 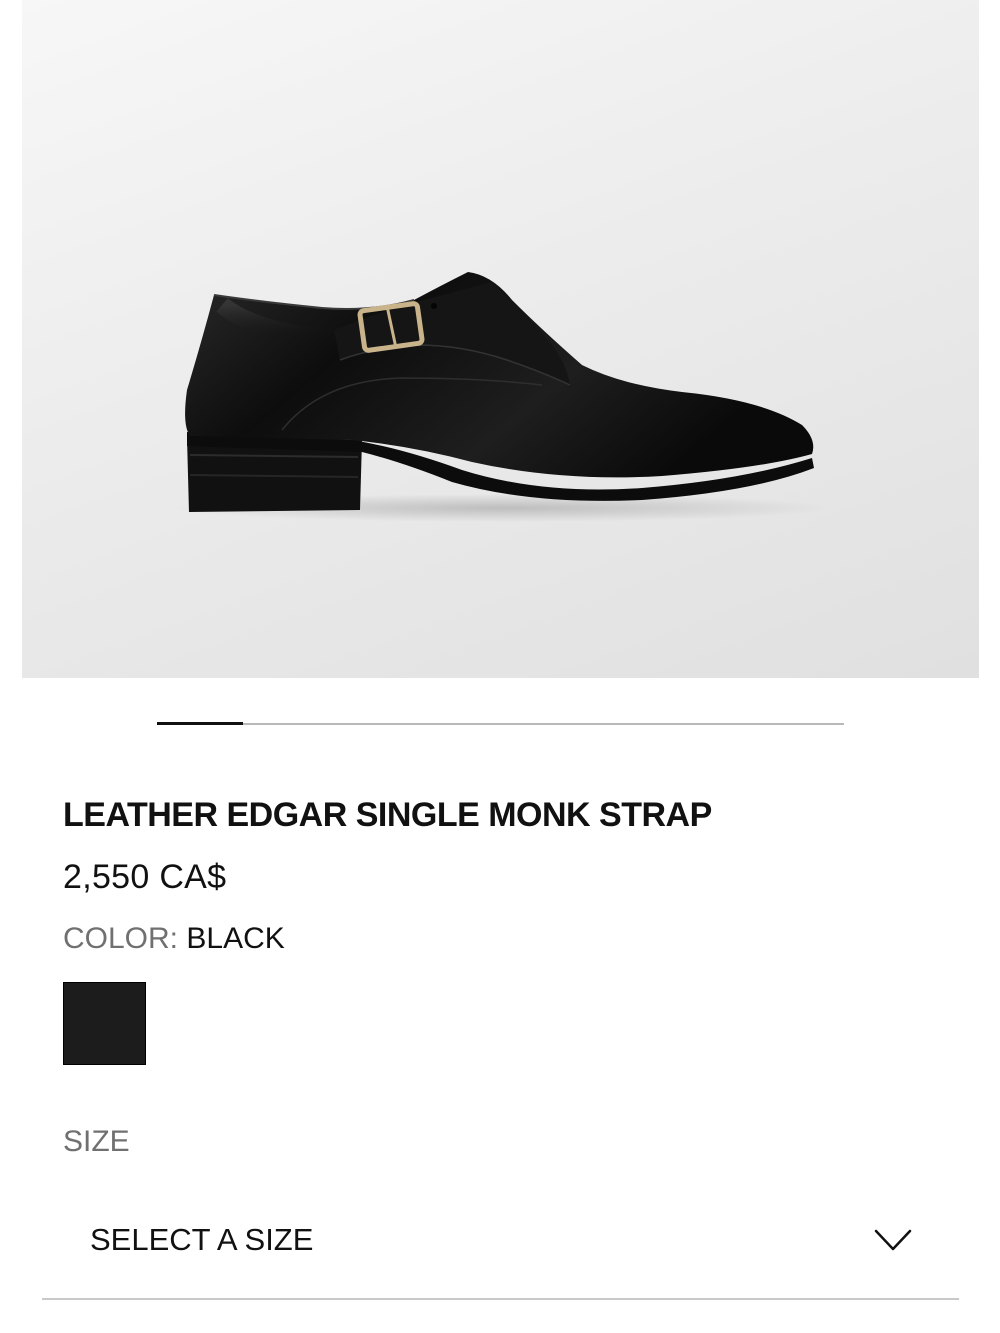 I want to click on color-label: COLOR:, so click(x=121, y=938).